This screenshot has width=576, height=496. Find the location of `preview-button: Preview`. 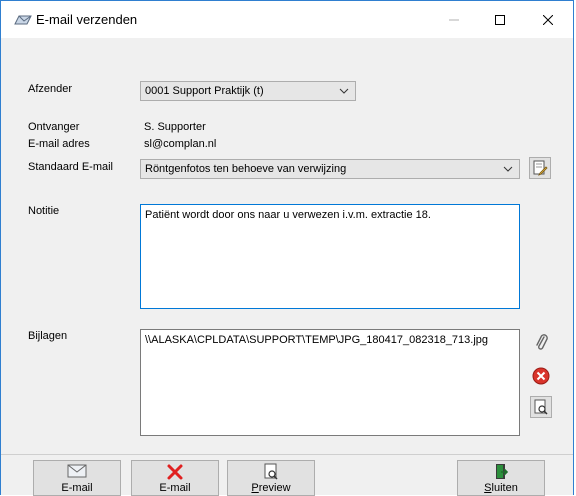

preview-button: Preview is located at coordinates (271, 478).